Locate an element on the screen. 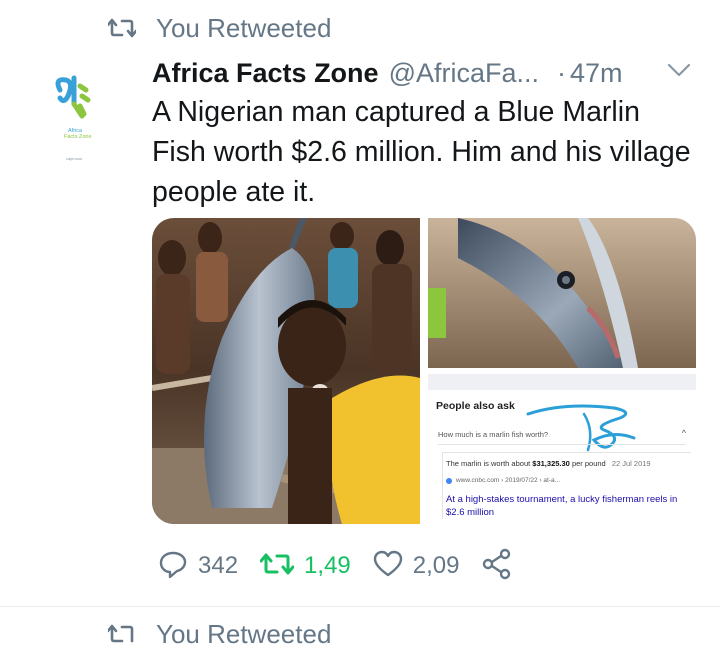 Image resolution: width=720 pixels, height=650 pixels. card-caret-icon: ^ is located at coordinates (683, 433).